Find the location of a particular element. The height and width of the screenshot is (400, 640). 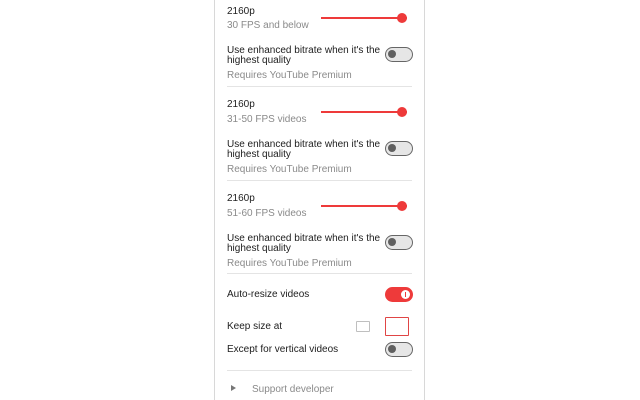

enhanced-bitrate-label-31-50fps-line2: highest quality is located at coordinates (259, 154).